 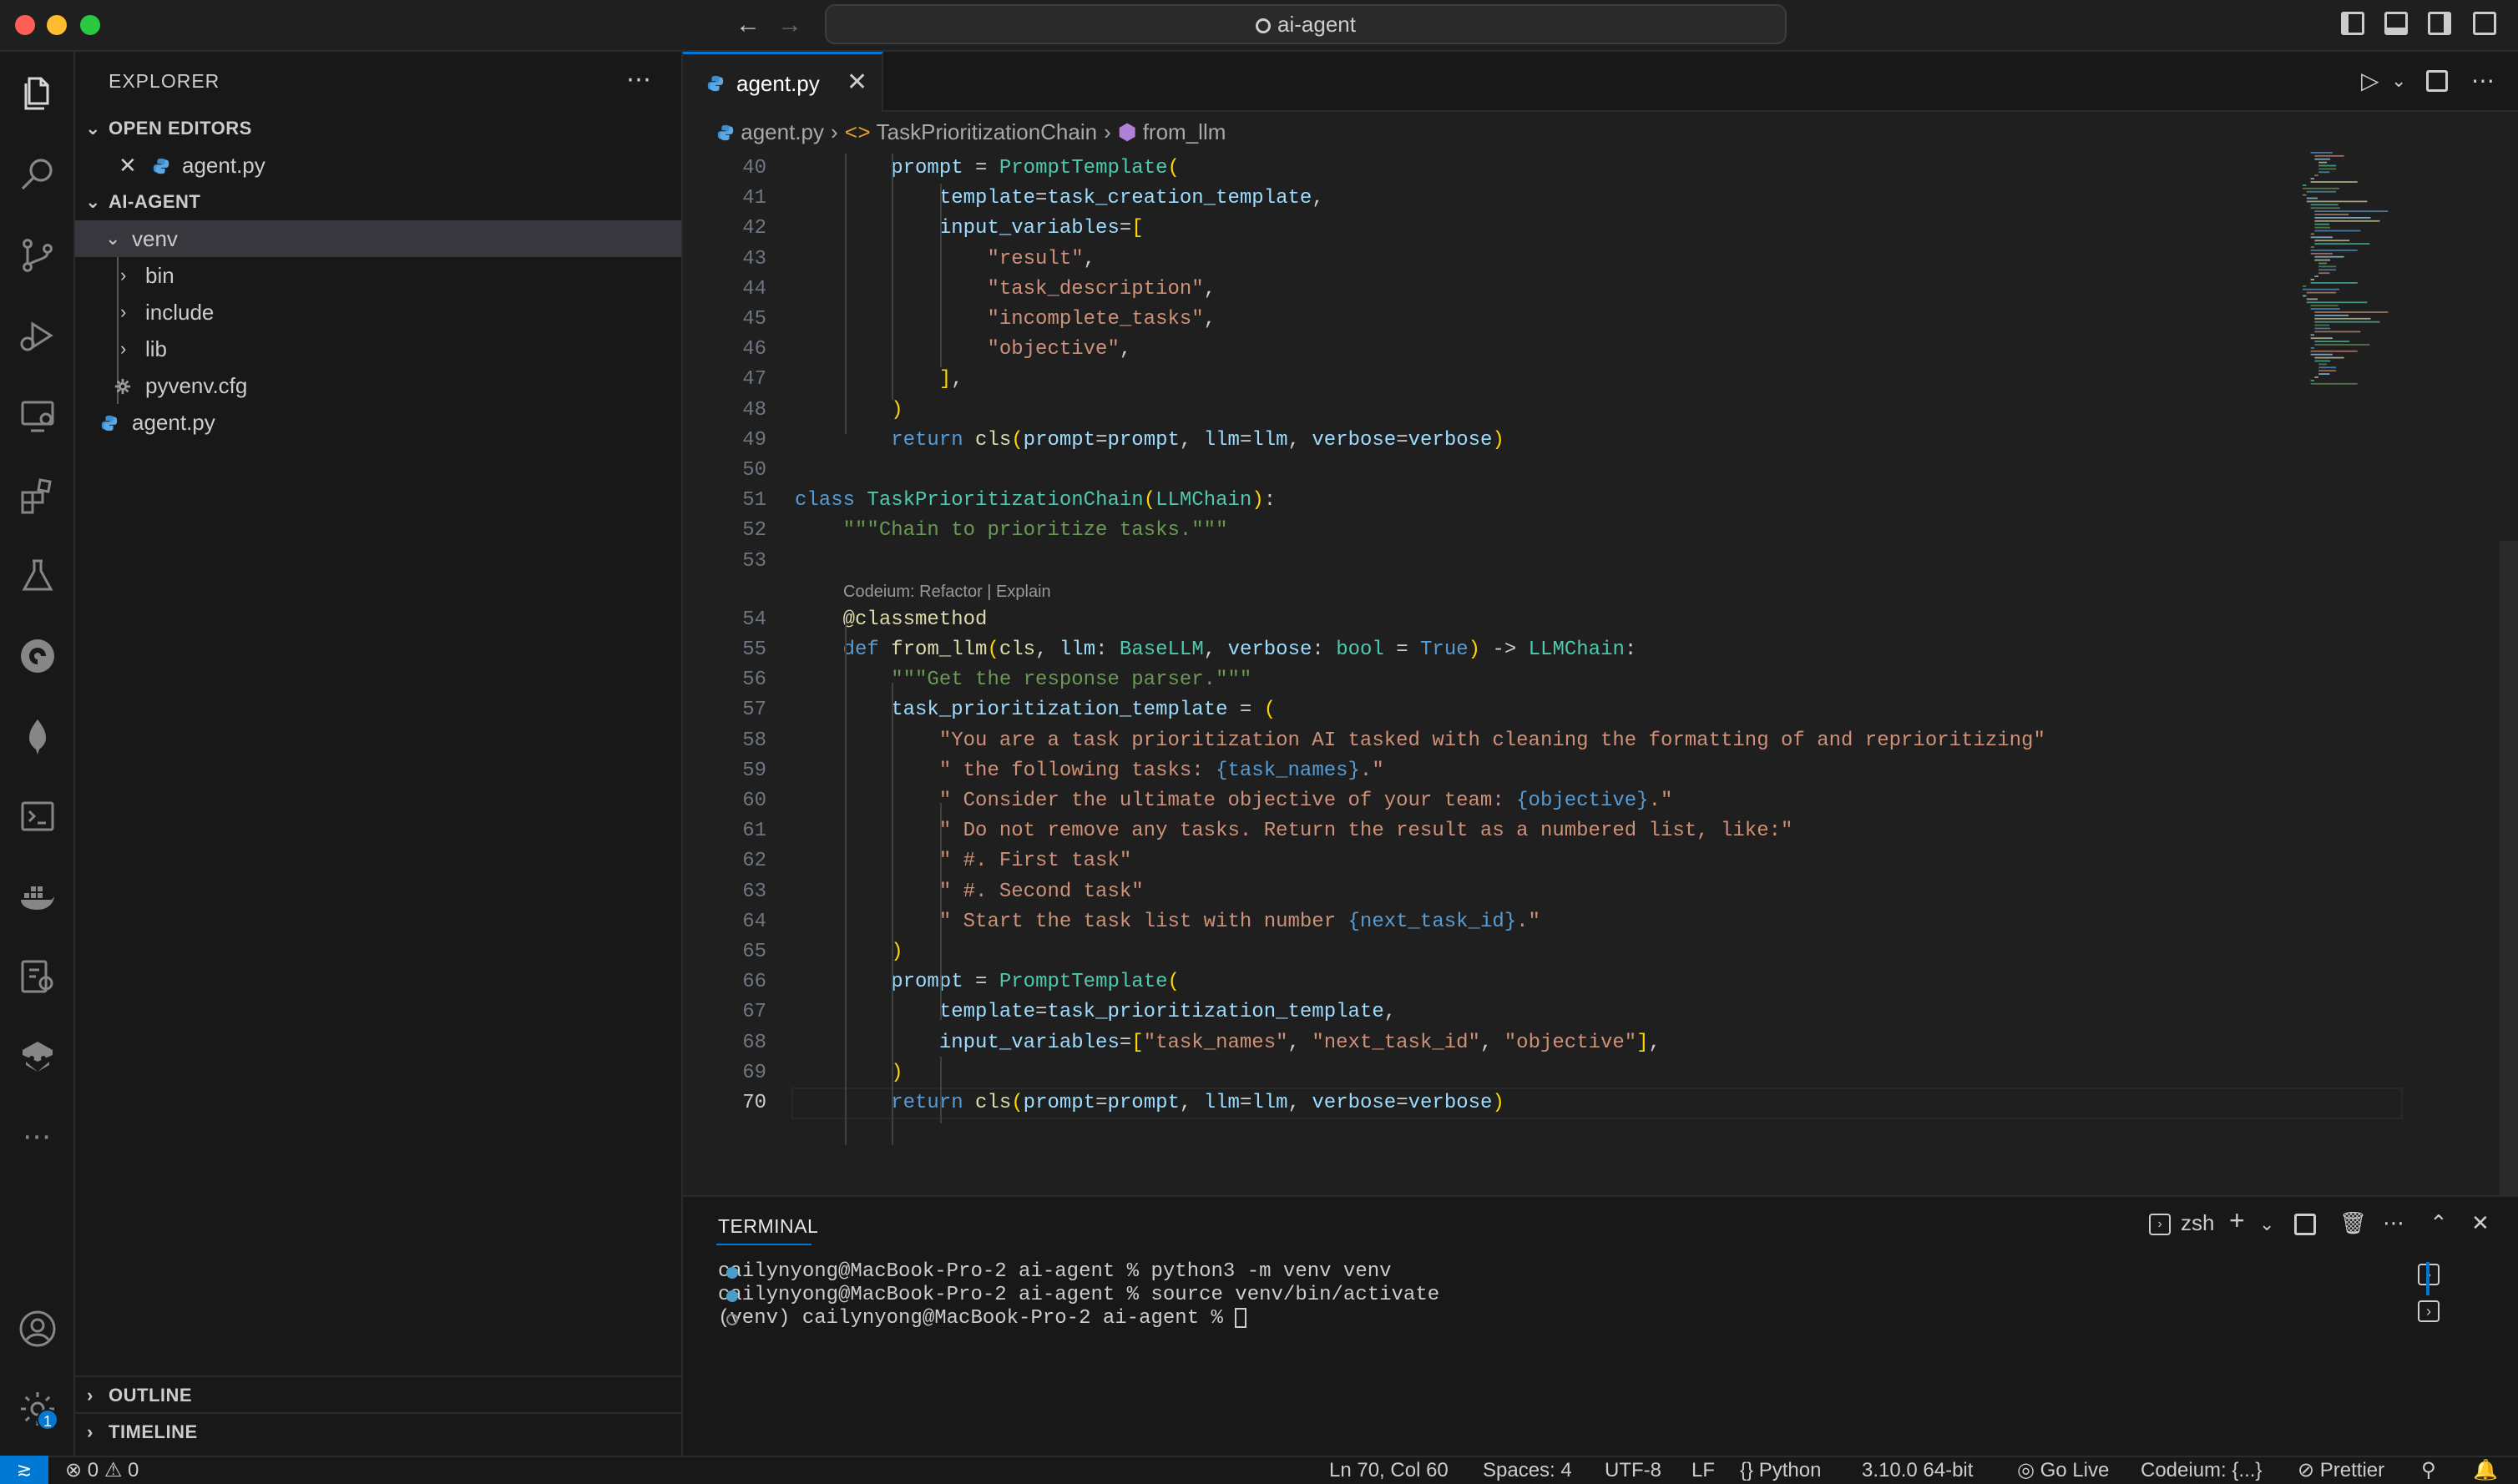 I want to click on terminal-icon, so click(x=38, y=816).